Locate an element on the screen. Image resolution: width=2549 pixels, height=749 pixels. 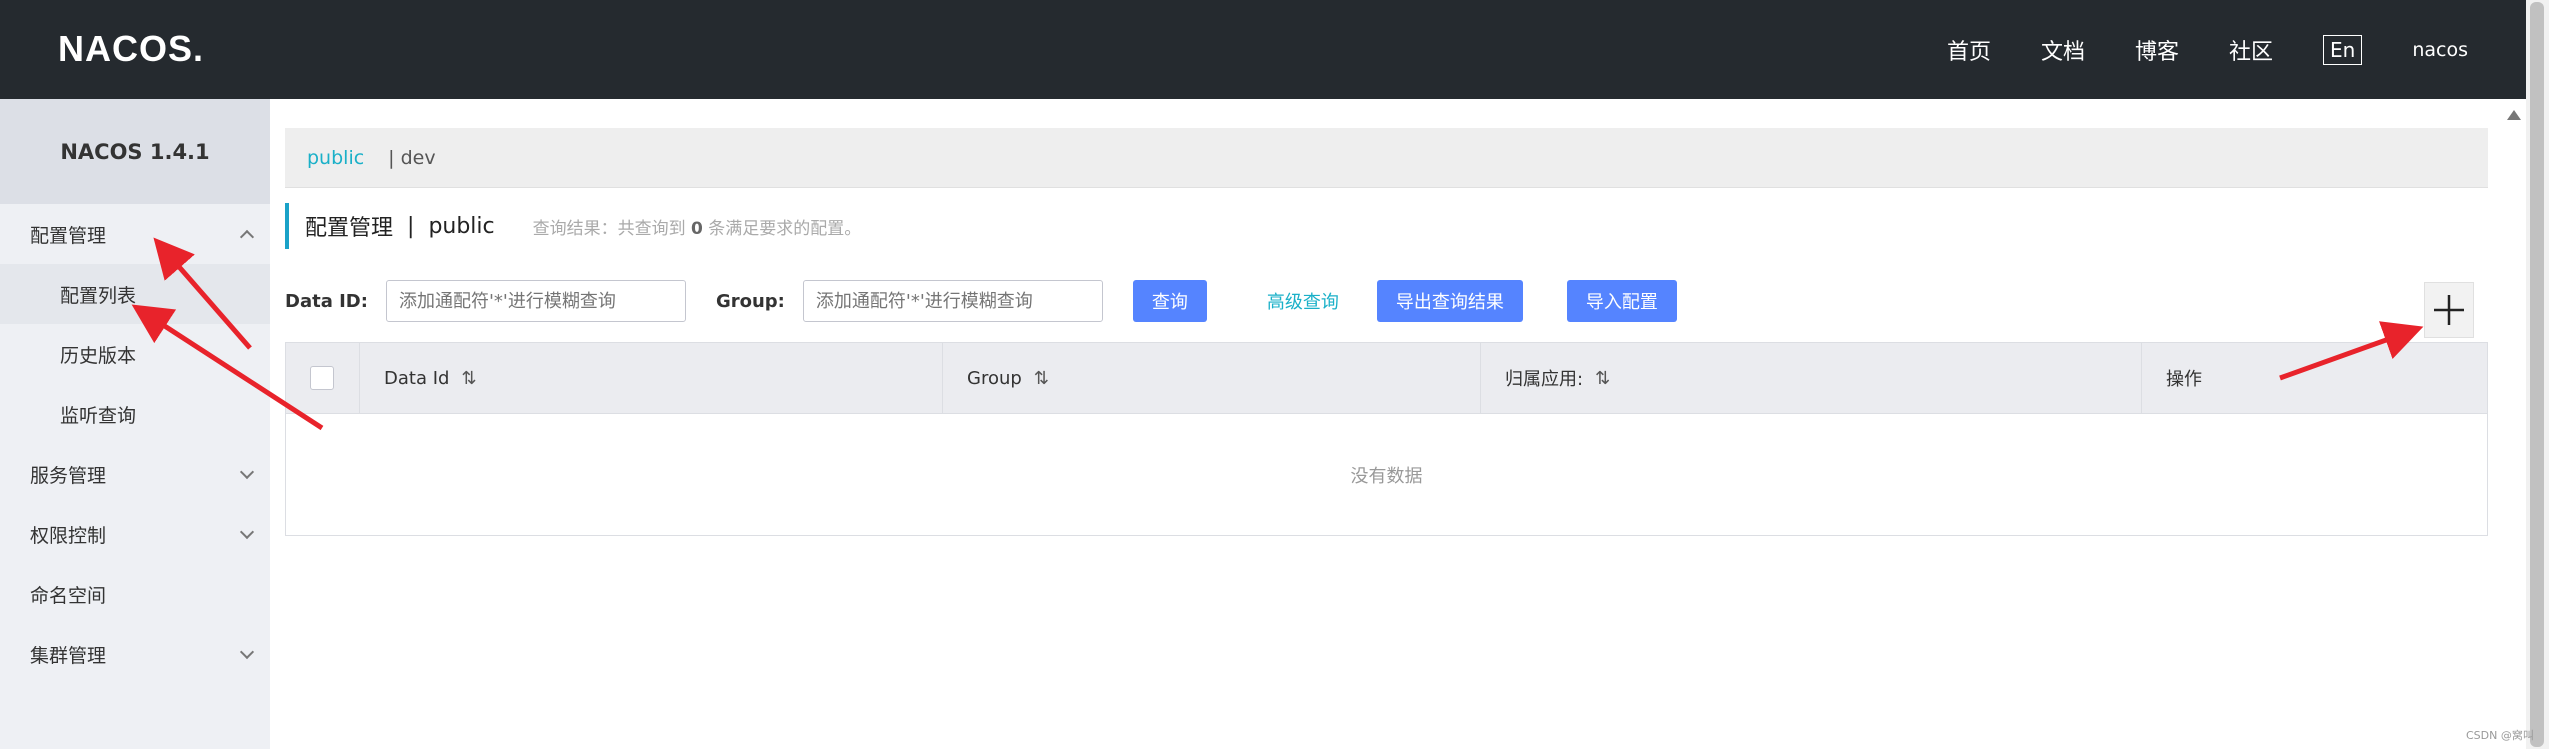
sidebar-group-auth-label: 权限控制 is located at coordinates (68, 535).